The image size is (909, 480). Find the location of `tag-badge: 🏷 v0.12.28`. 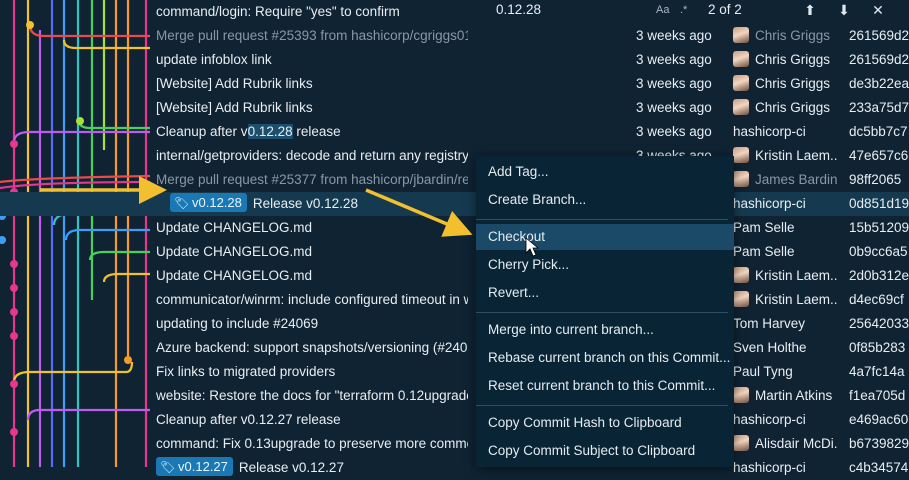

tag-badge: 🏷 v0.12.28 is located at coordinates (208, 202).